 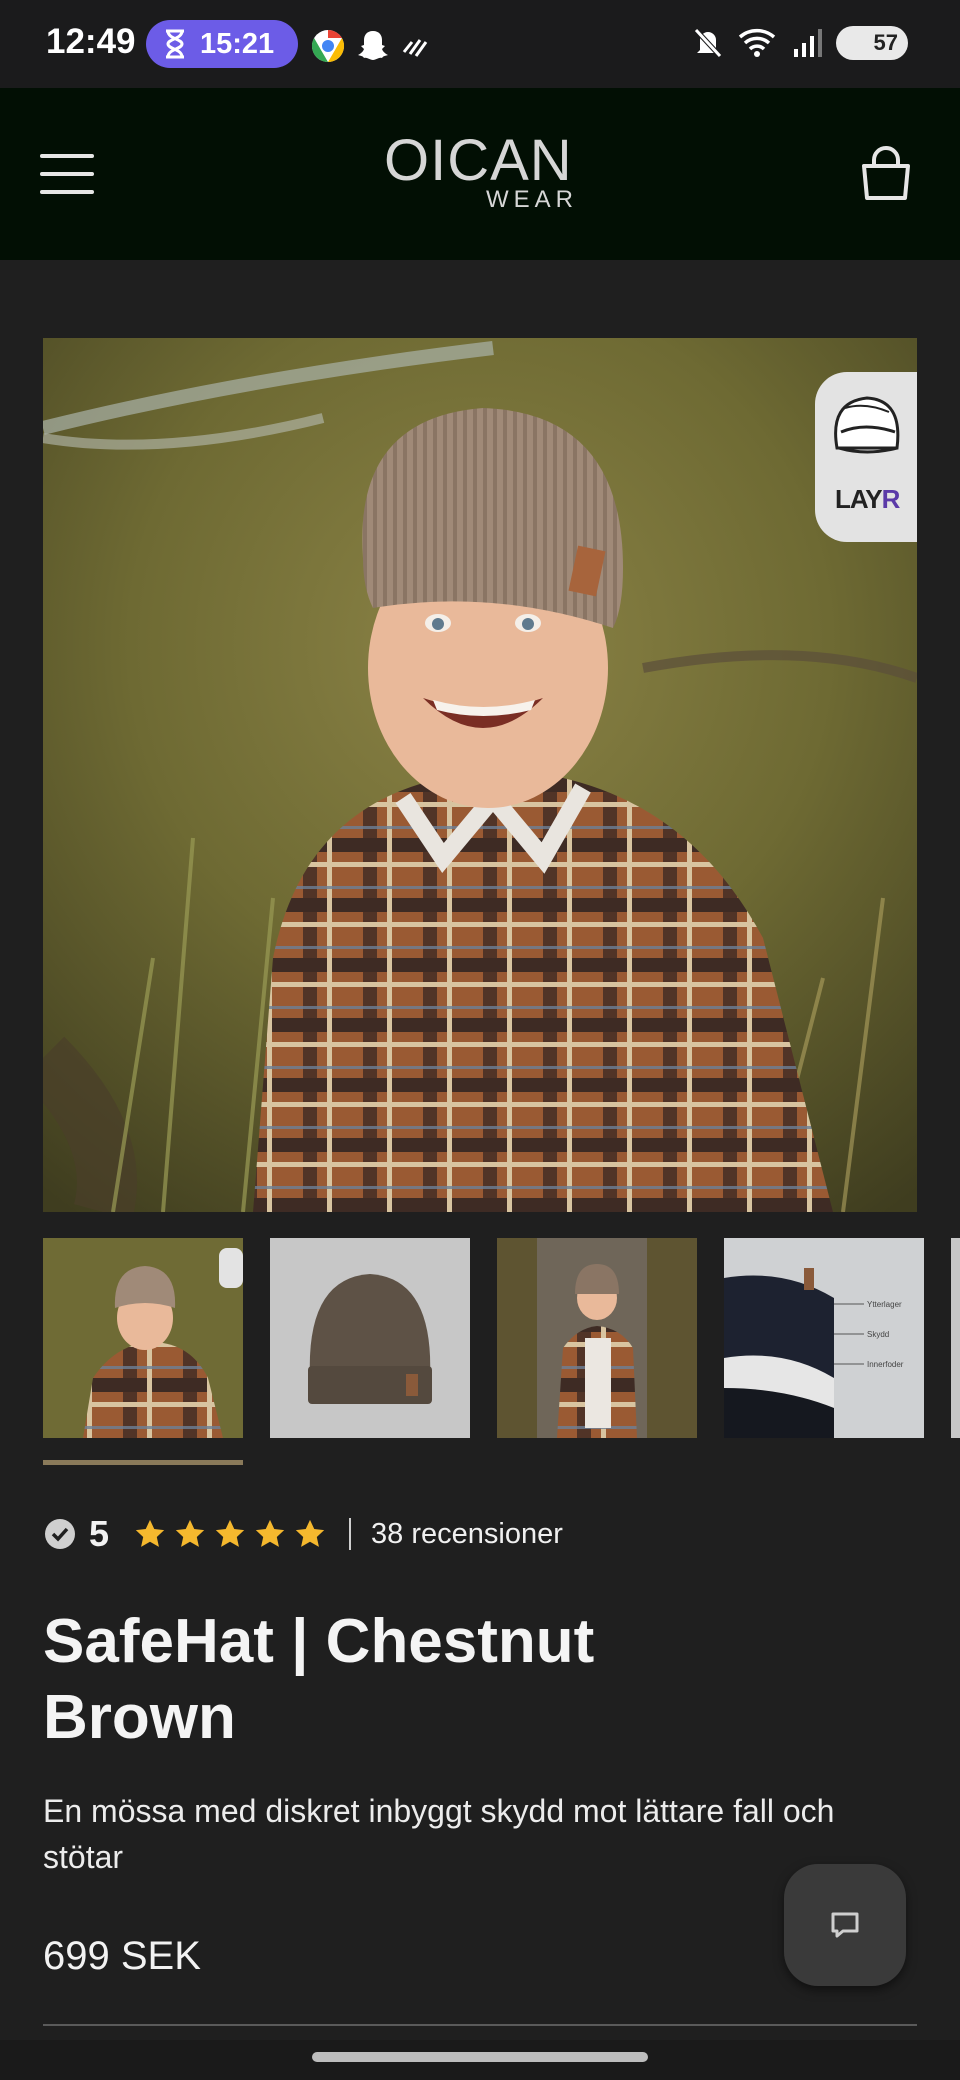 I want to click on site-header: OICAN WEAR, so click(x=480, y=174).